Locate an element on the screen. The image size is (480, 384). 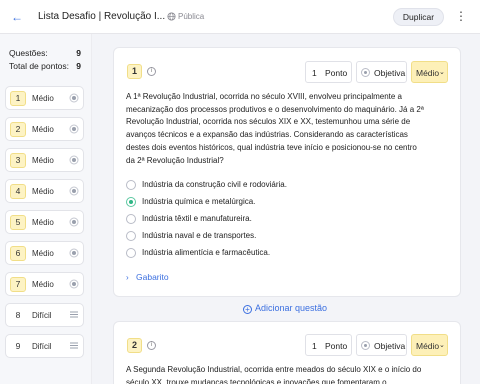
sidebar-question-number: 4 is located at coordinates (18, 191).